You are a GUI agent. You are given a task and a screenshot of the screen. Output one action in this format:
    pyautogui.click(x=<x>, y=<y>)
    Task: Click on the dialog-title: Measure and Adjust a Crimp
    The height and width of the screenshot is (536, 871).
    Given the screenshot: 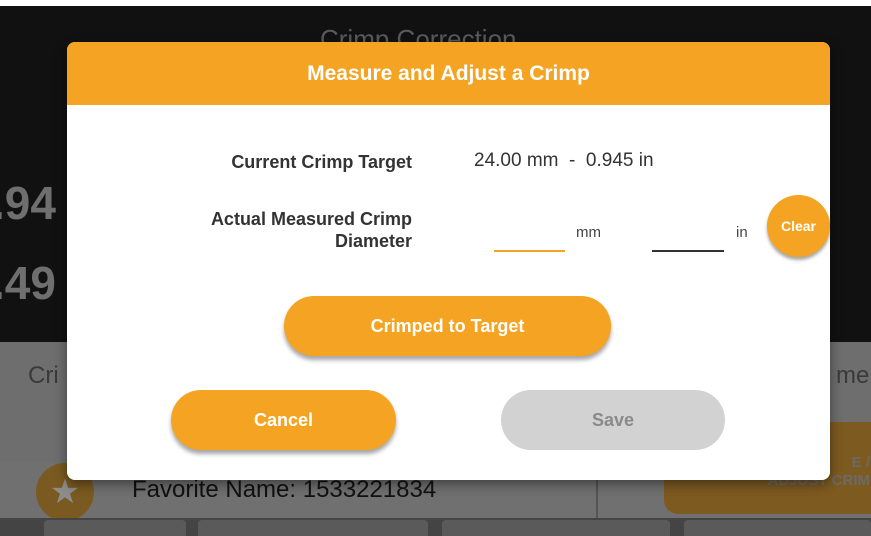 What is the action you would take?
    pyautogui.click(x=448, y=73)
    